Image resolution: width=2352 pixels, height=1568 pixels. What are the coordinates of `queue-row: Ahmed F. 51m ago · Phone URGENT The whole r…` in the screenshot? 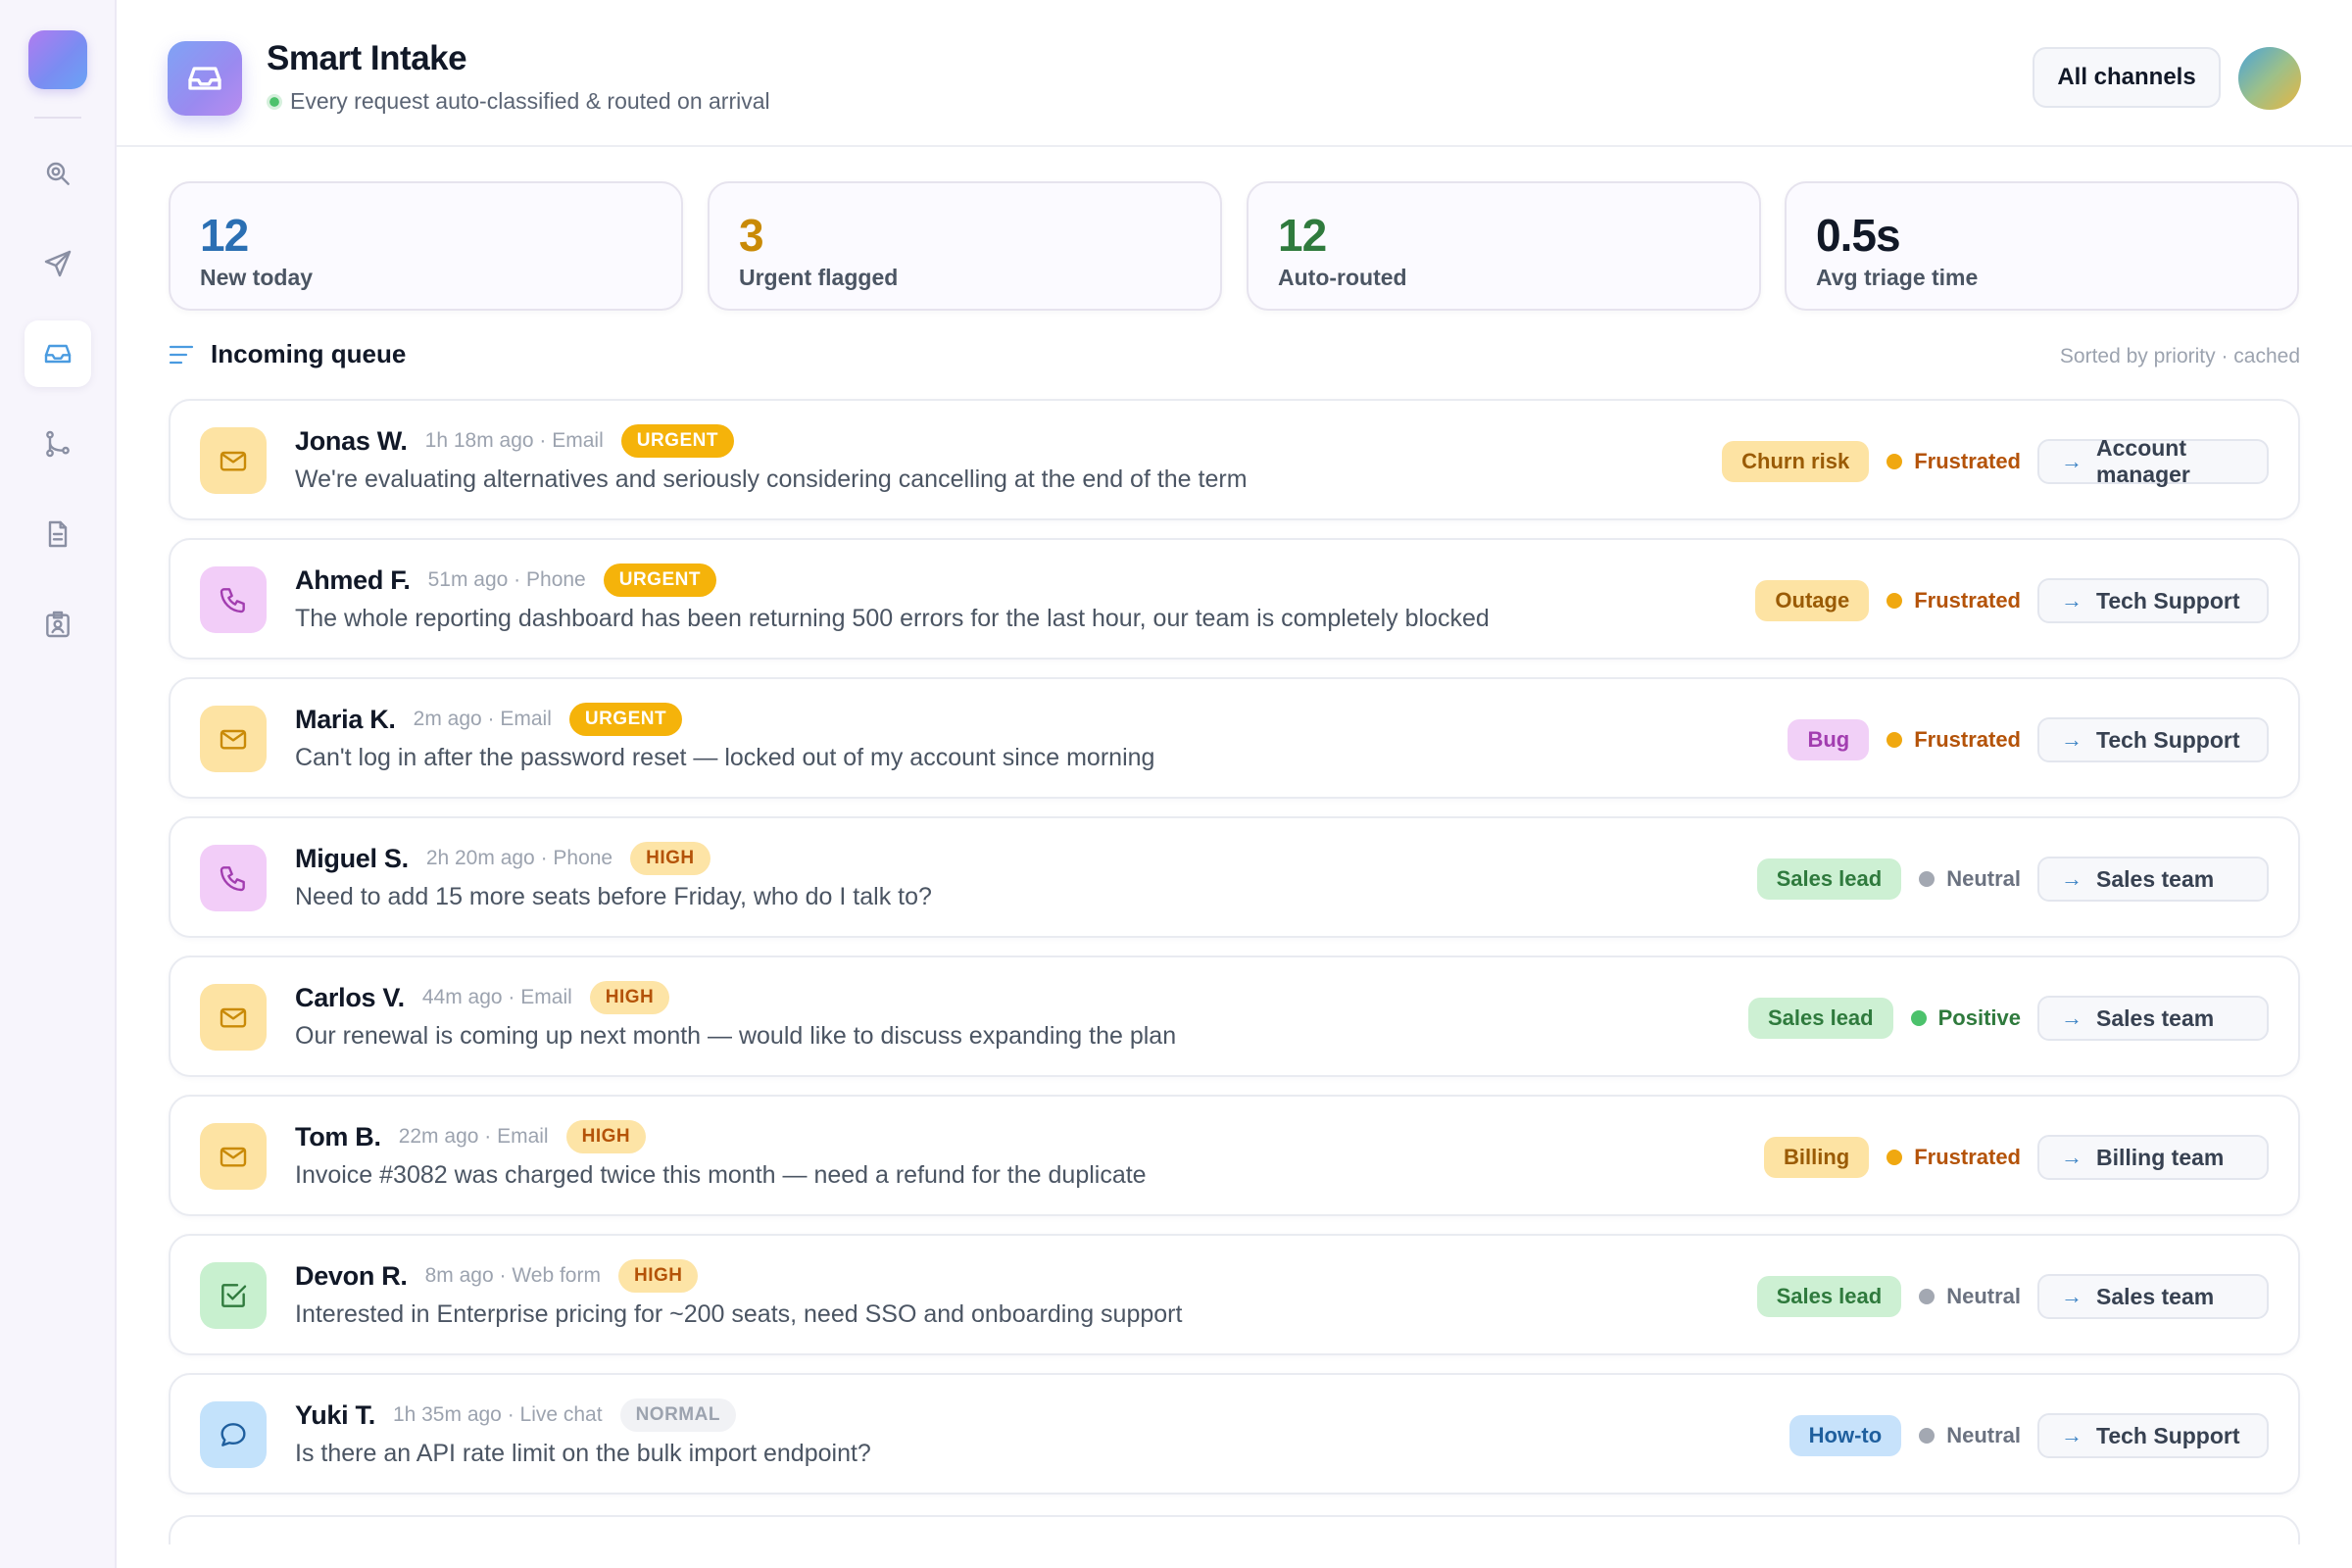 It's located at (1234, 599).